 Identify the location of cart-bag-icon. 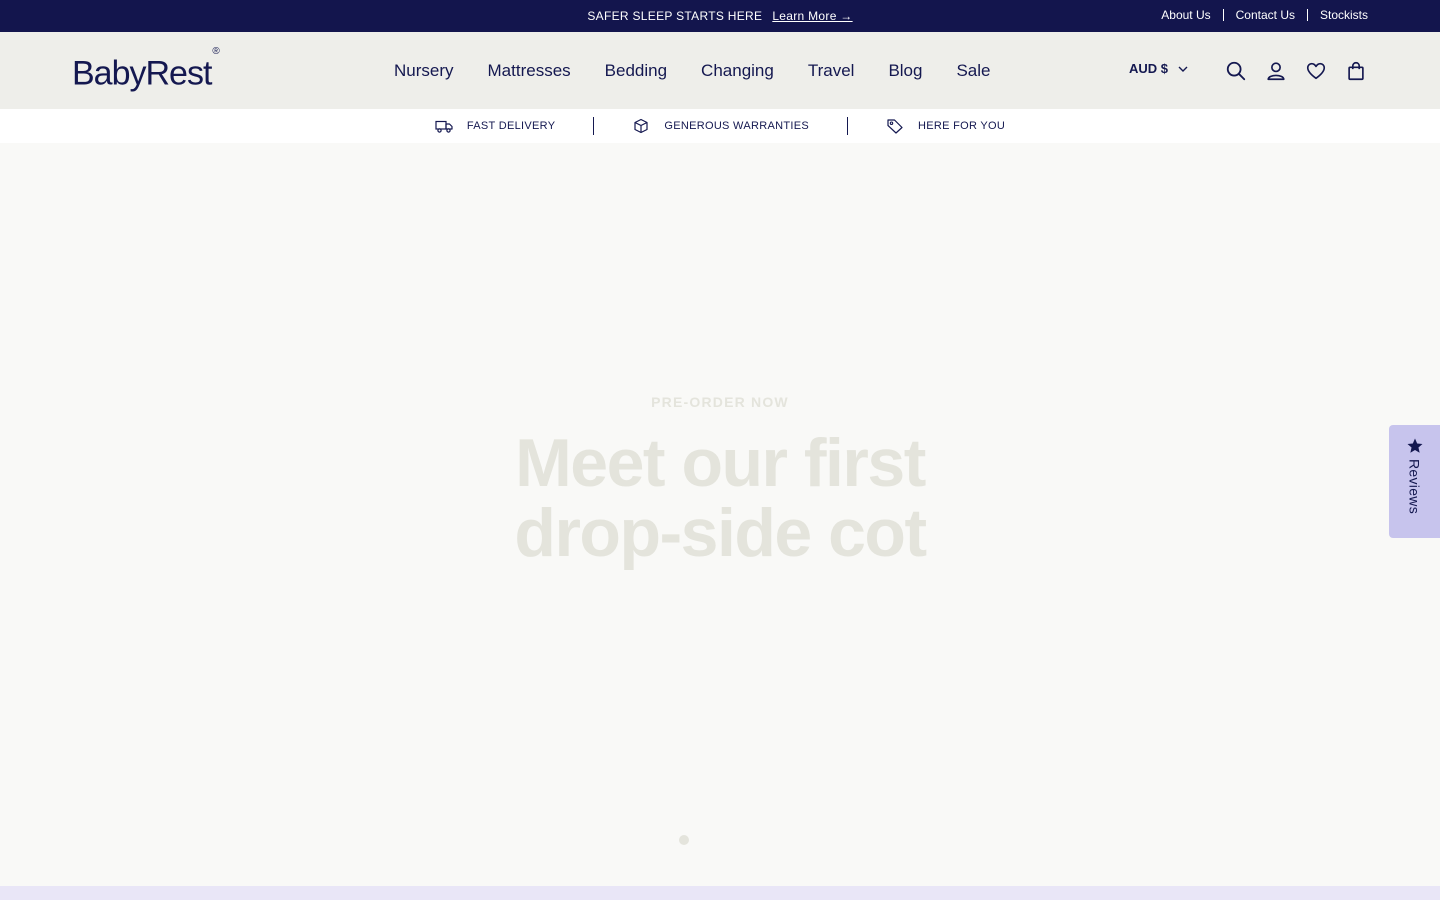
(1356, 71).